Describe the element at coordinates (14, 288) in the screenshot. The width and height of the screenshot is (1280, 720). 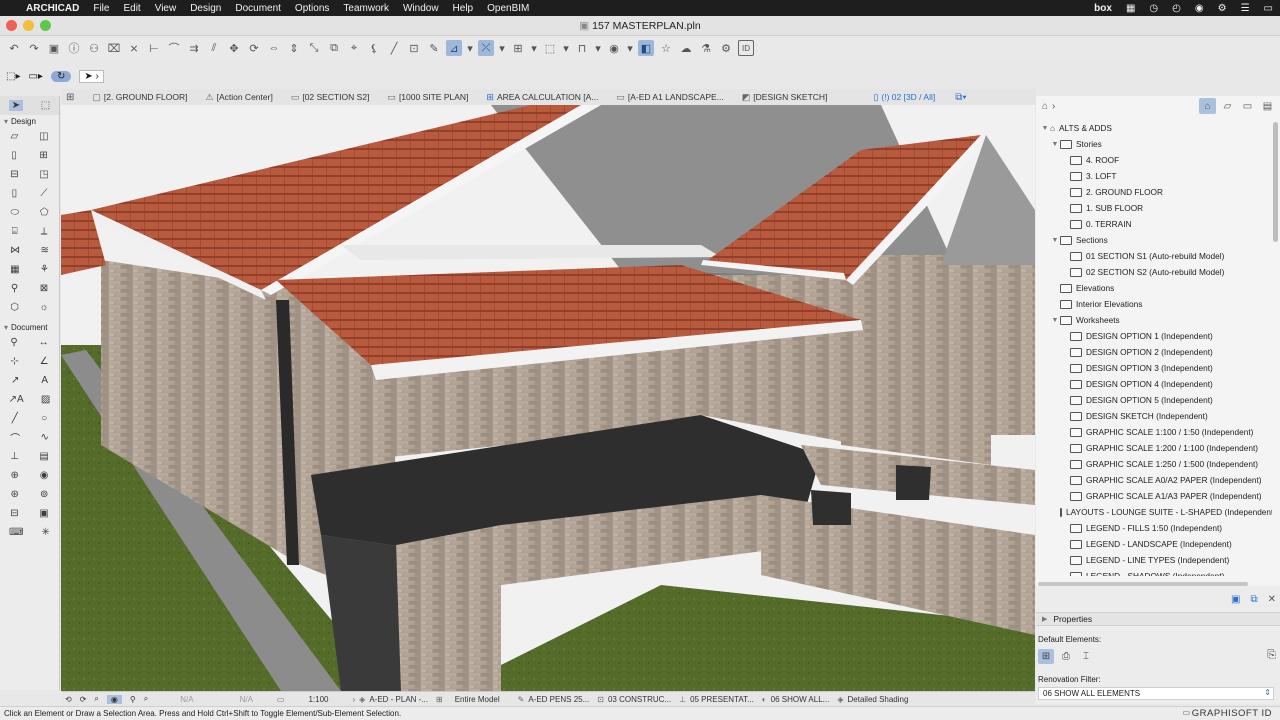
I see `lamp-tool: ⚲` at that location.